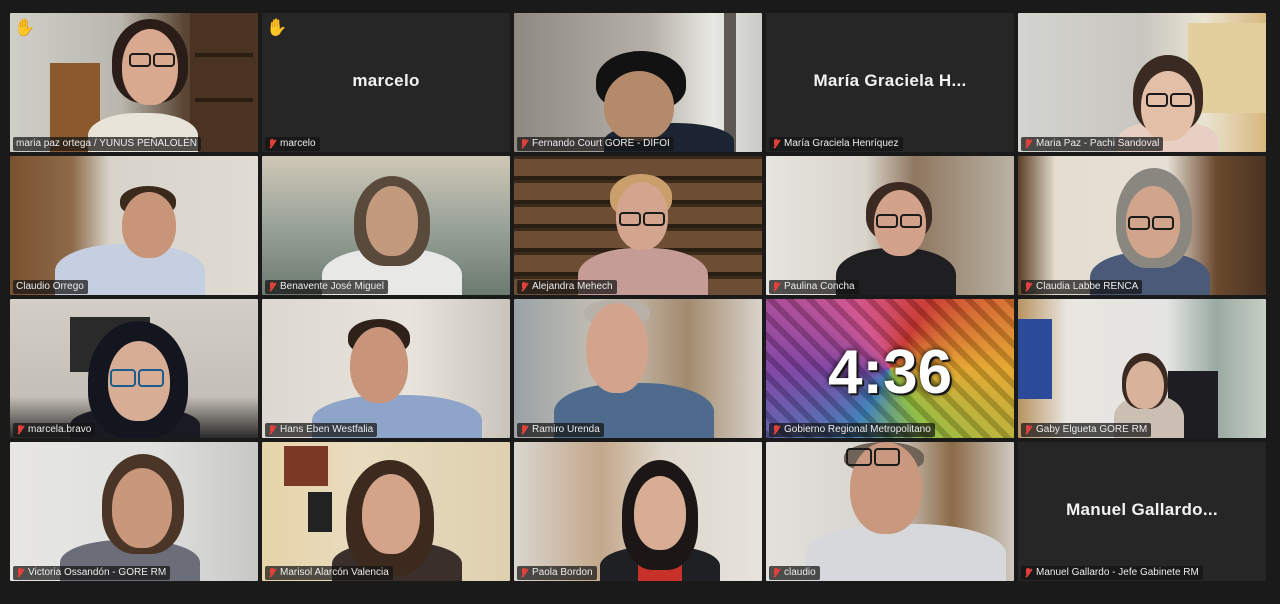  I want to click on countdown-timer: 4:36, so click(890, 372).